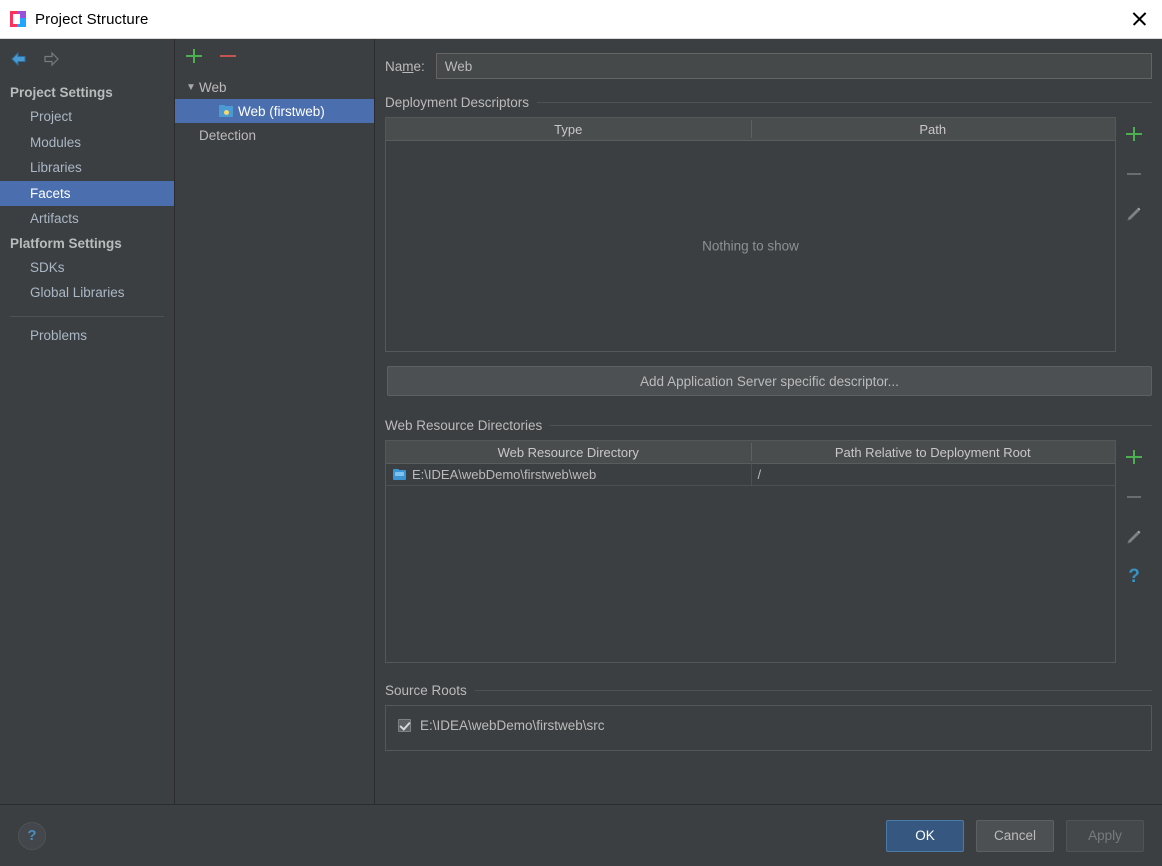 This screenshot has width=1162, height=866. What do you see at coordinates (1134, 214) in the screenshot?
I see `edit-descriptor-button` at bounding box center [1134, 214].